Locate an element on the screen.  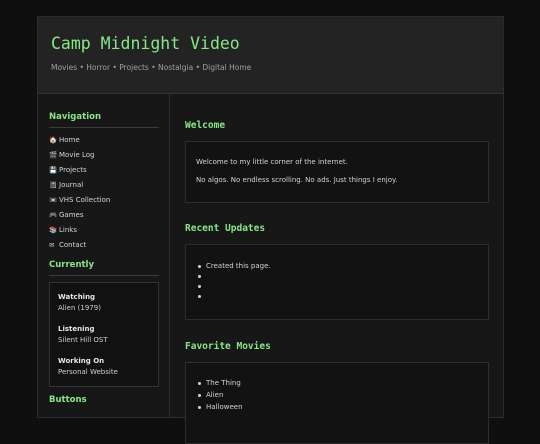
nav-item-home: 🏠 Home is located at coordinates (64, 140).